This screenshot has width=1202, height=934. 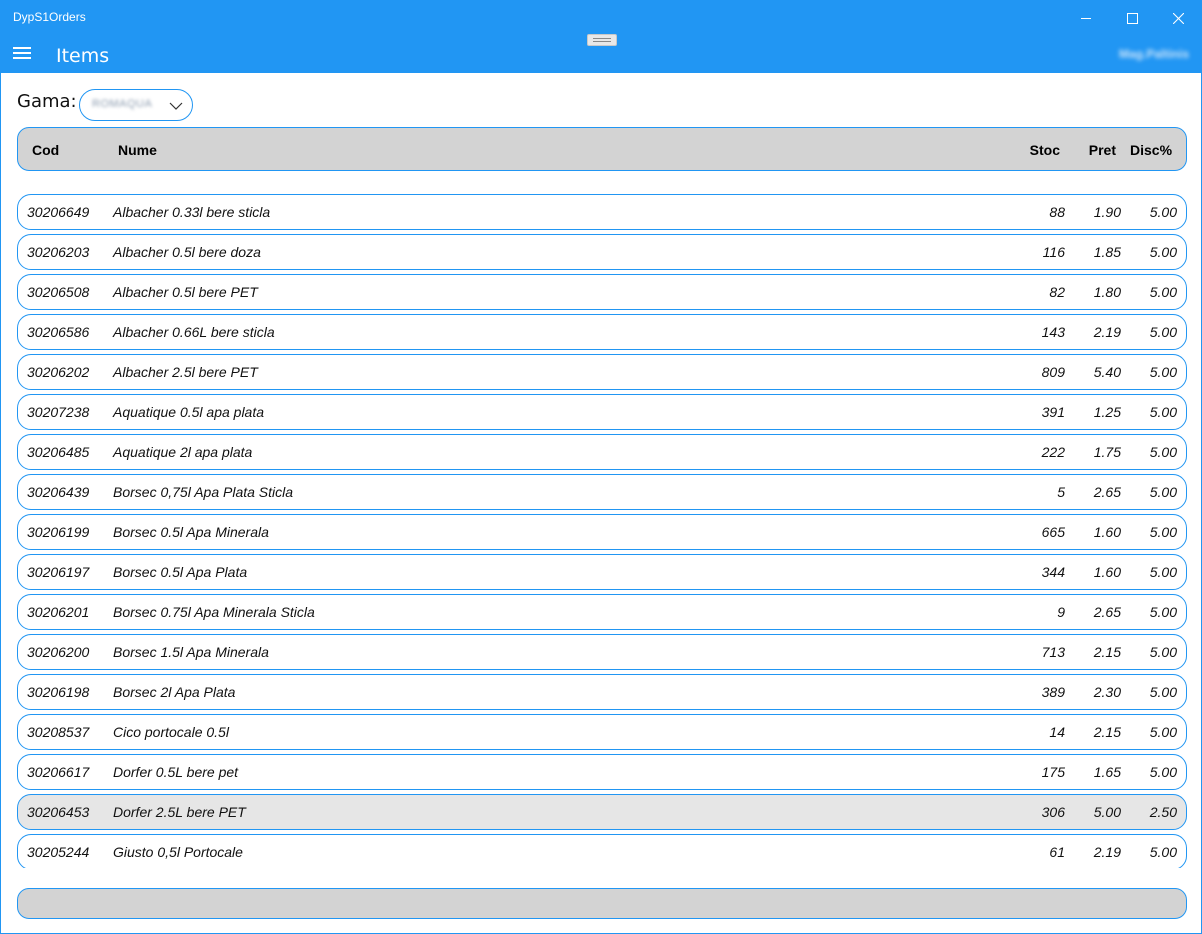 What do you see at coordinates (1057, 732) in the screenshot?
I see `cell-stoc: 14` at bounding box center [1057, 732].